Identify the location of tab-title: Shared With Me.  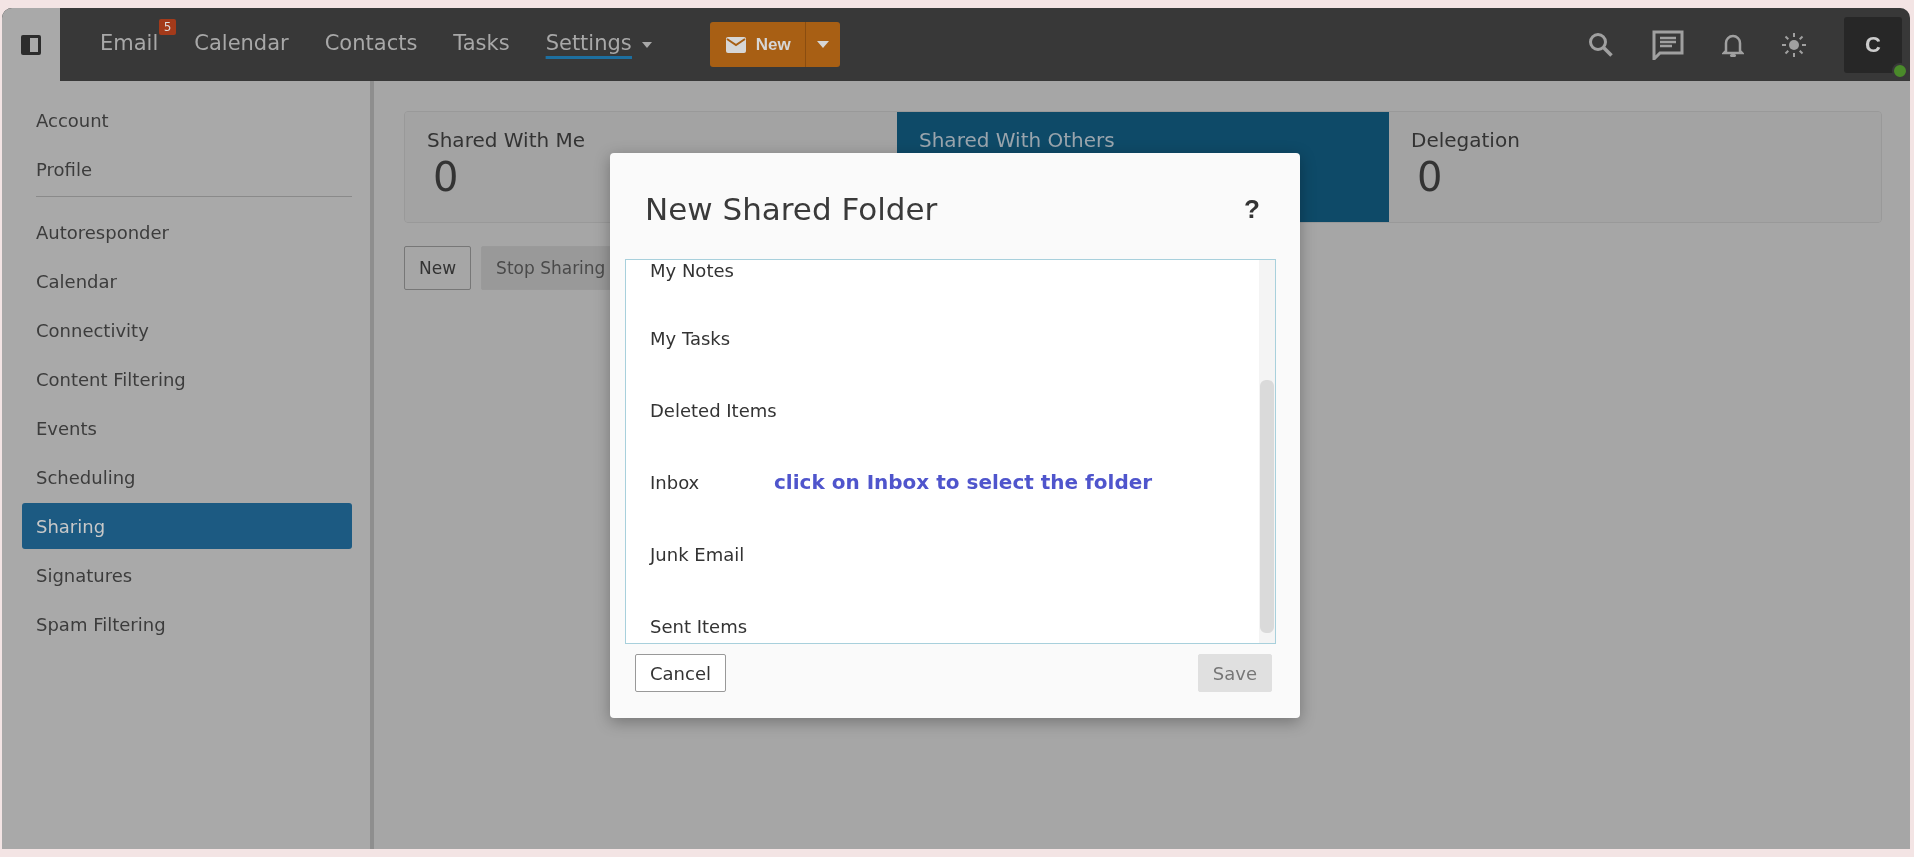
(507, 140).